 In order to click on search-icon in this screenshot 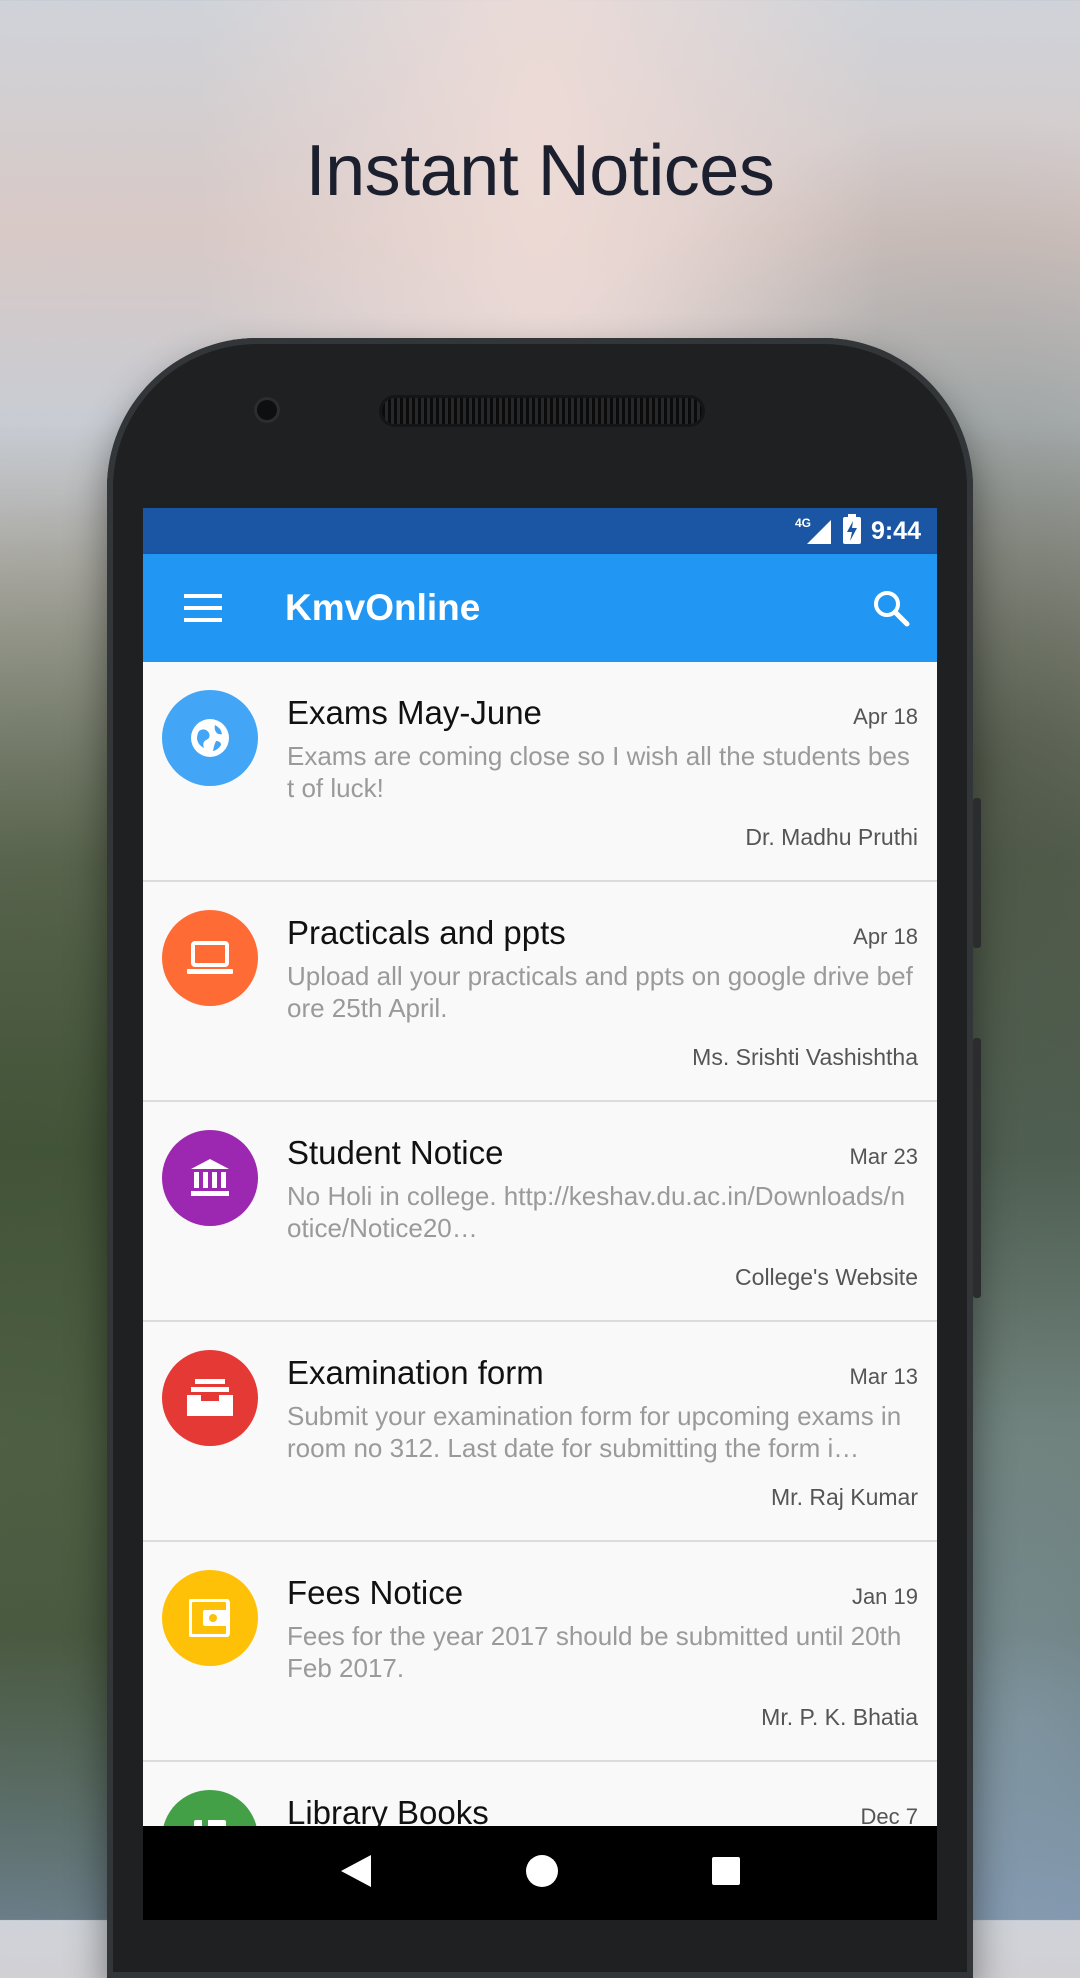, I will do `click(892, 609)`.